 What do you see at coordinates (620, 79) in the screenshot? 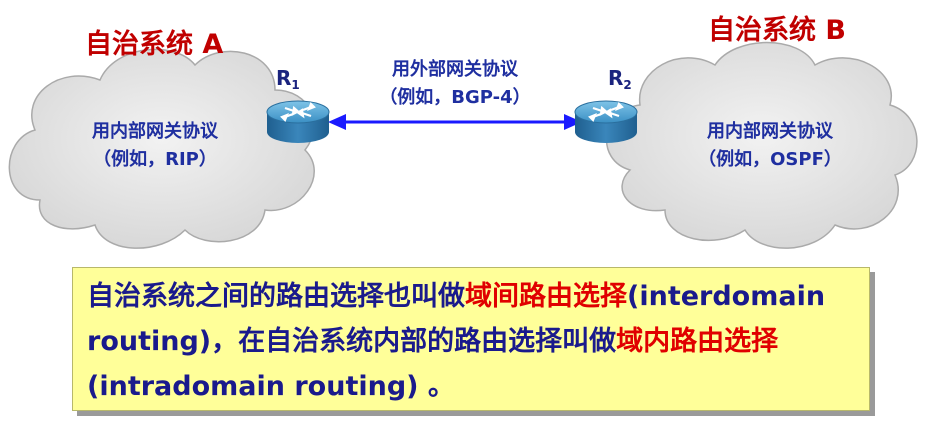
I see `router-r2-label: R2` at bounding box center [620, 79].